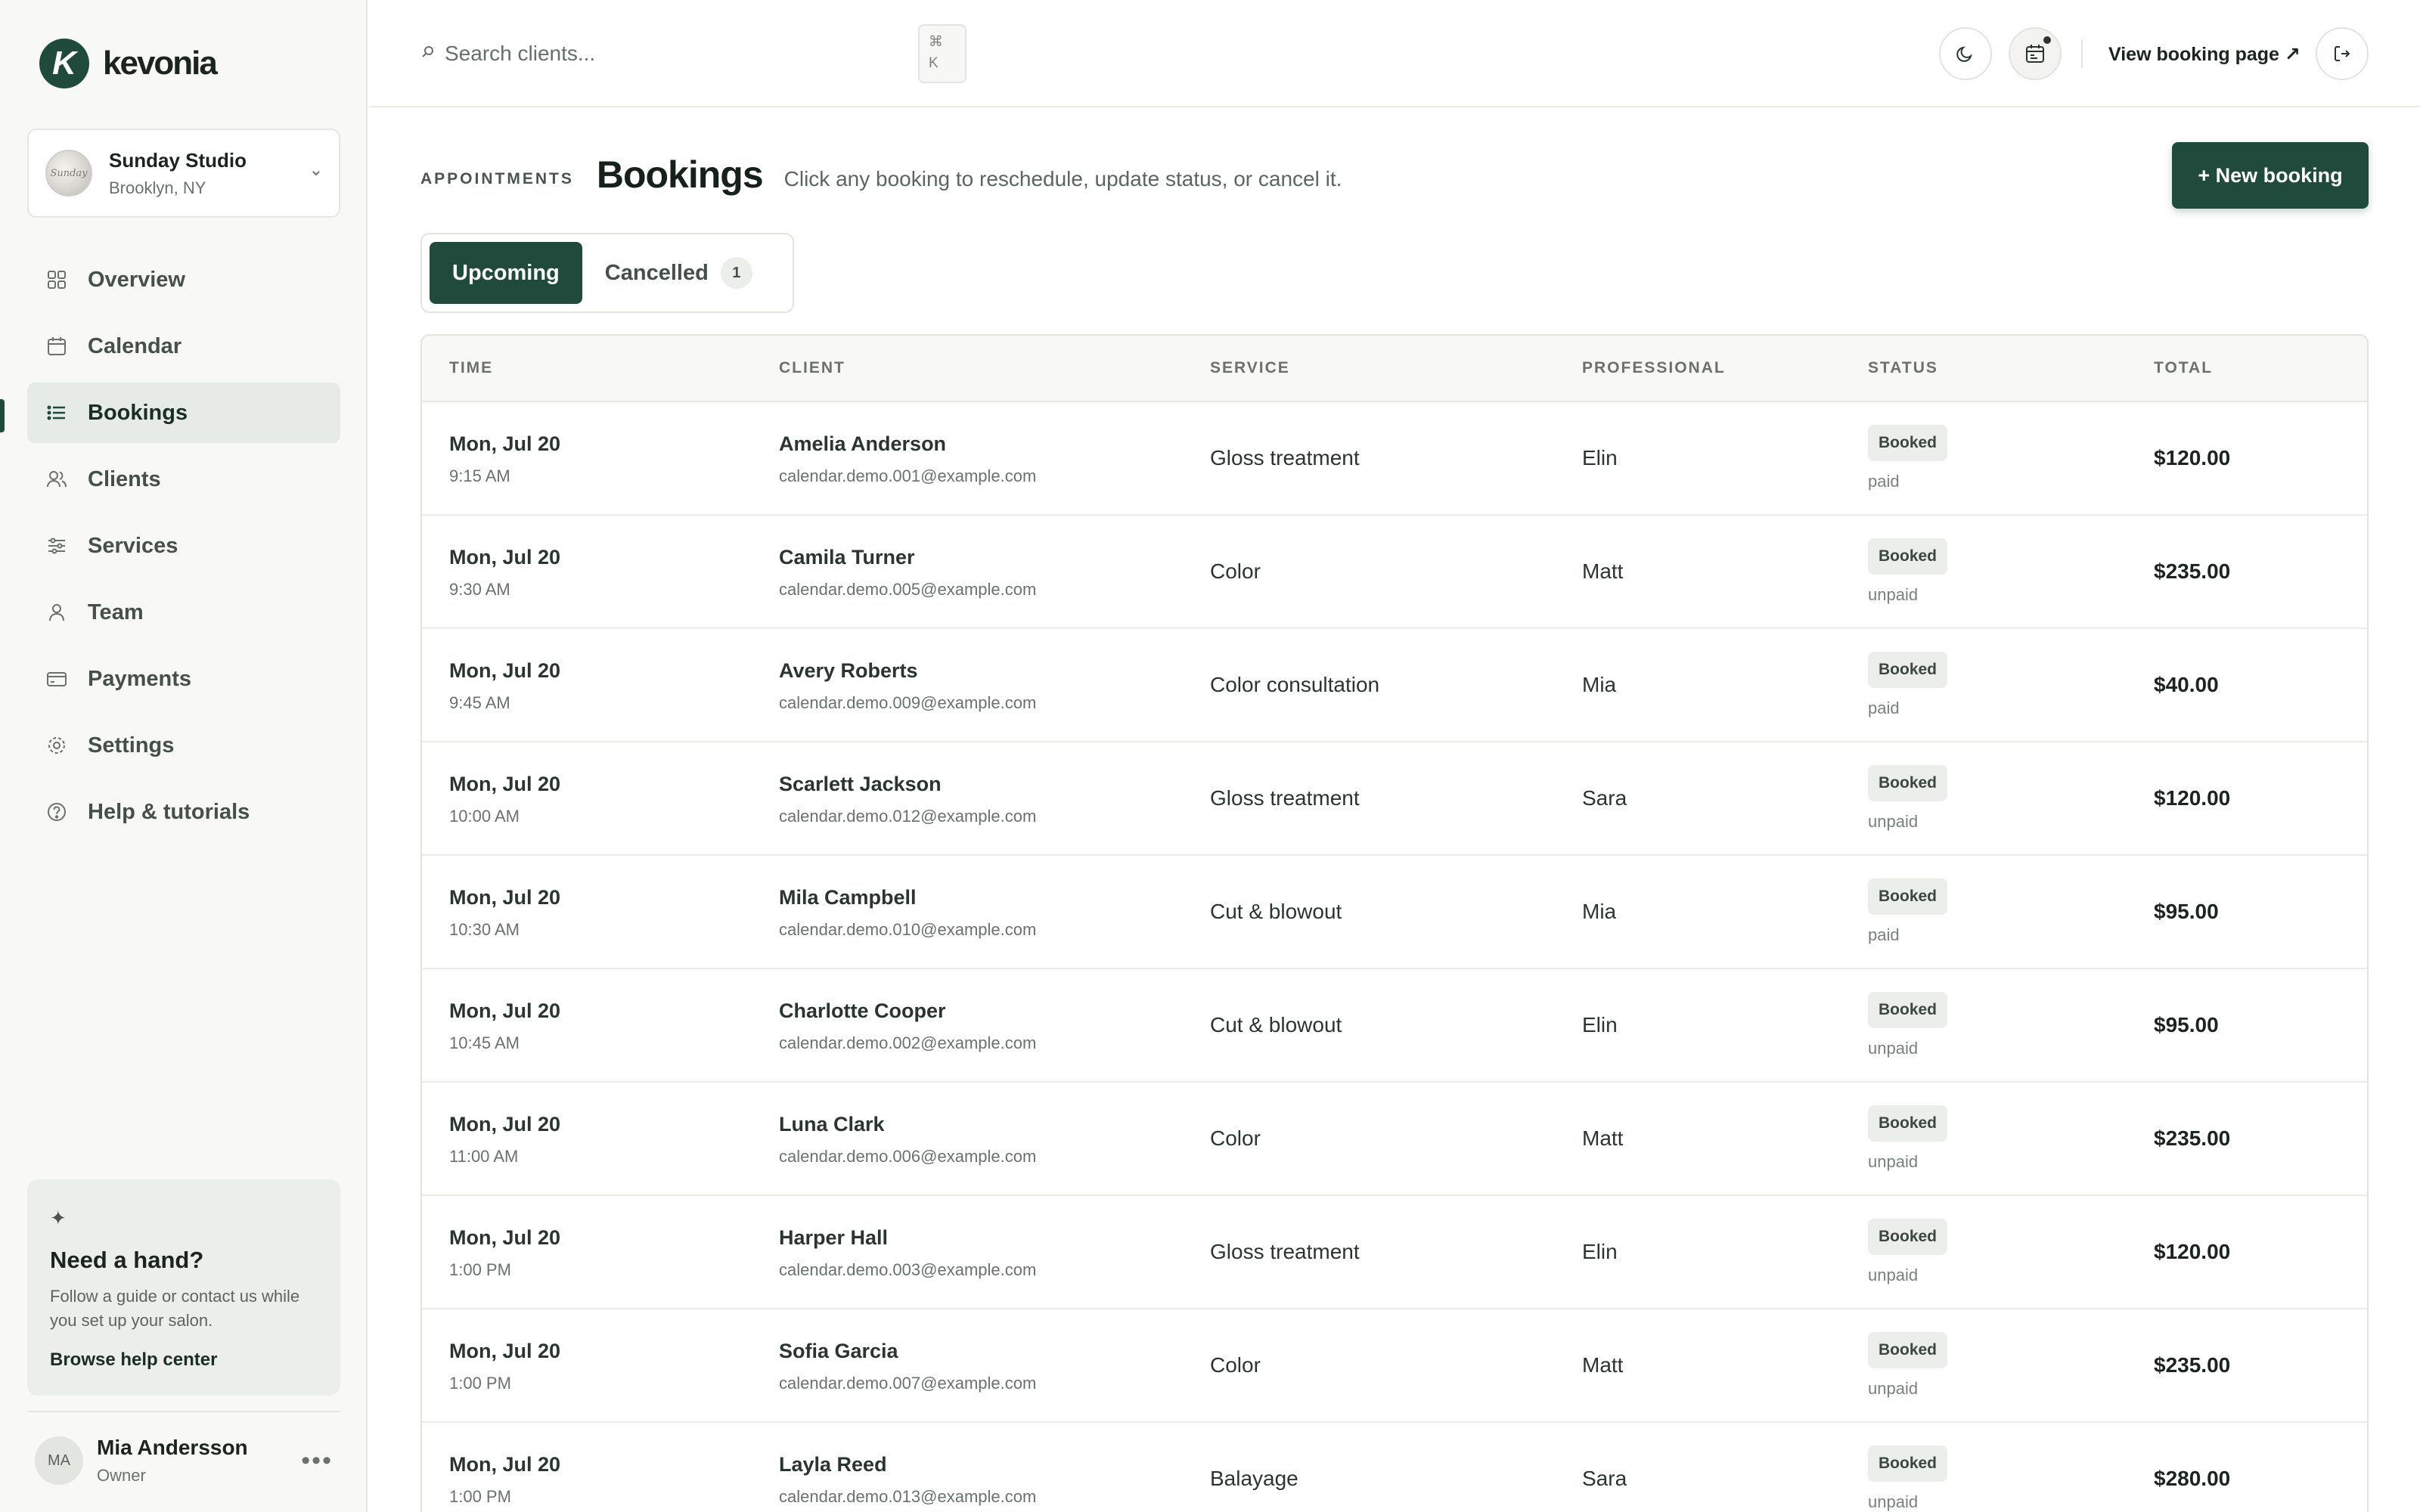  What do you see at coordinates (56, 745) in the screenshot?
I see `gear-icon` at bounding box center [56, 745].